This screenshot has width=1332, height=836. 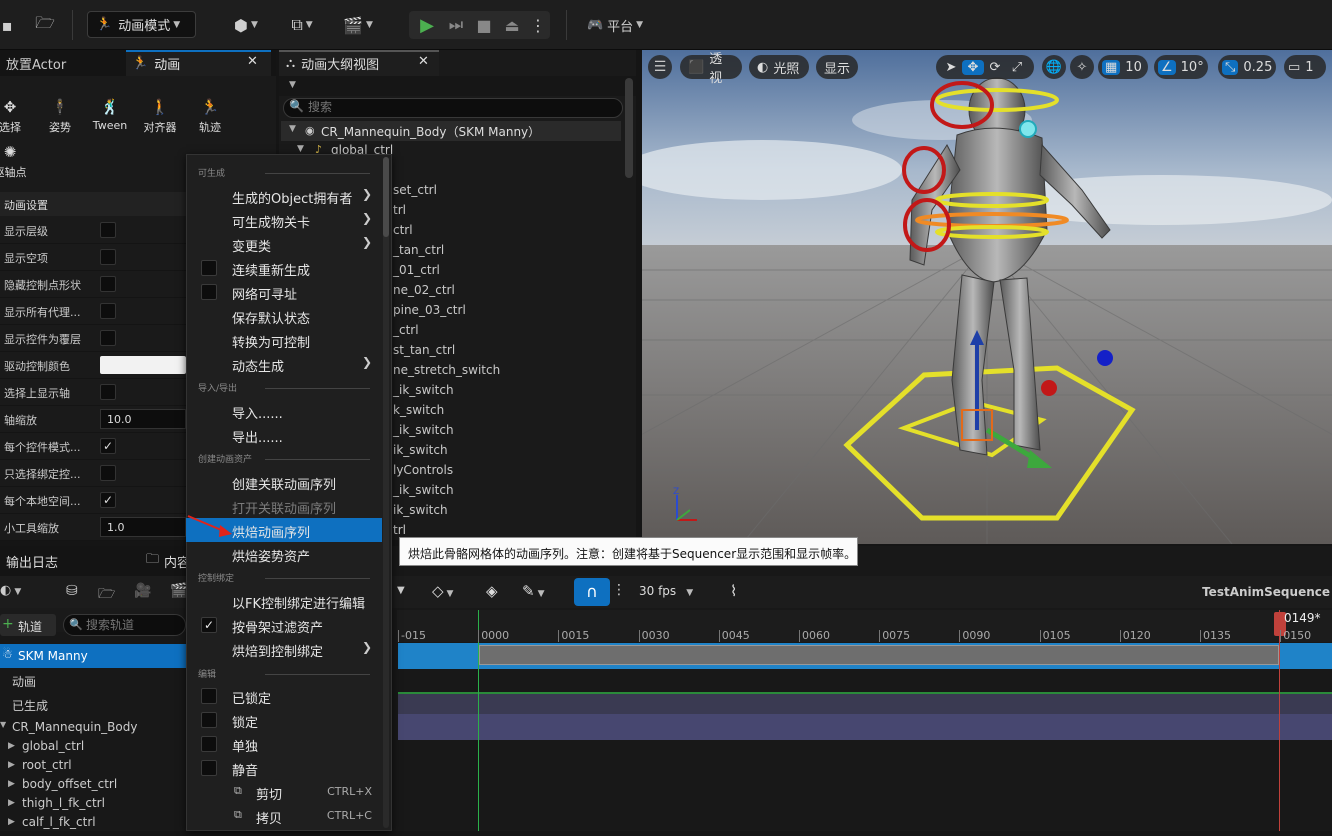 What do you see at coordinates (484, 25) in the screenshot?
I see `stop-icon: ■` at bounding box center [484, 25].